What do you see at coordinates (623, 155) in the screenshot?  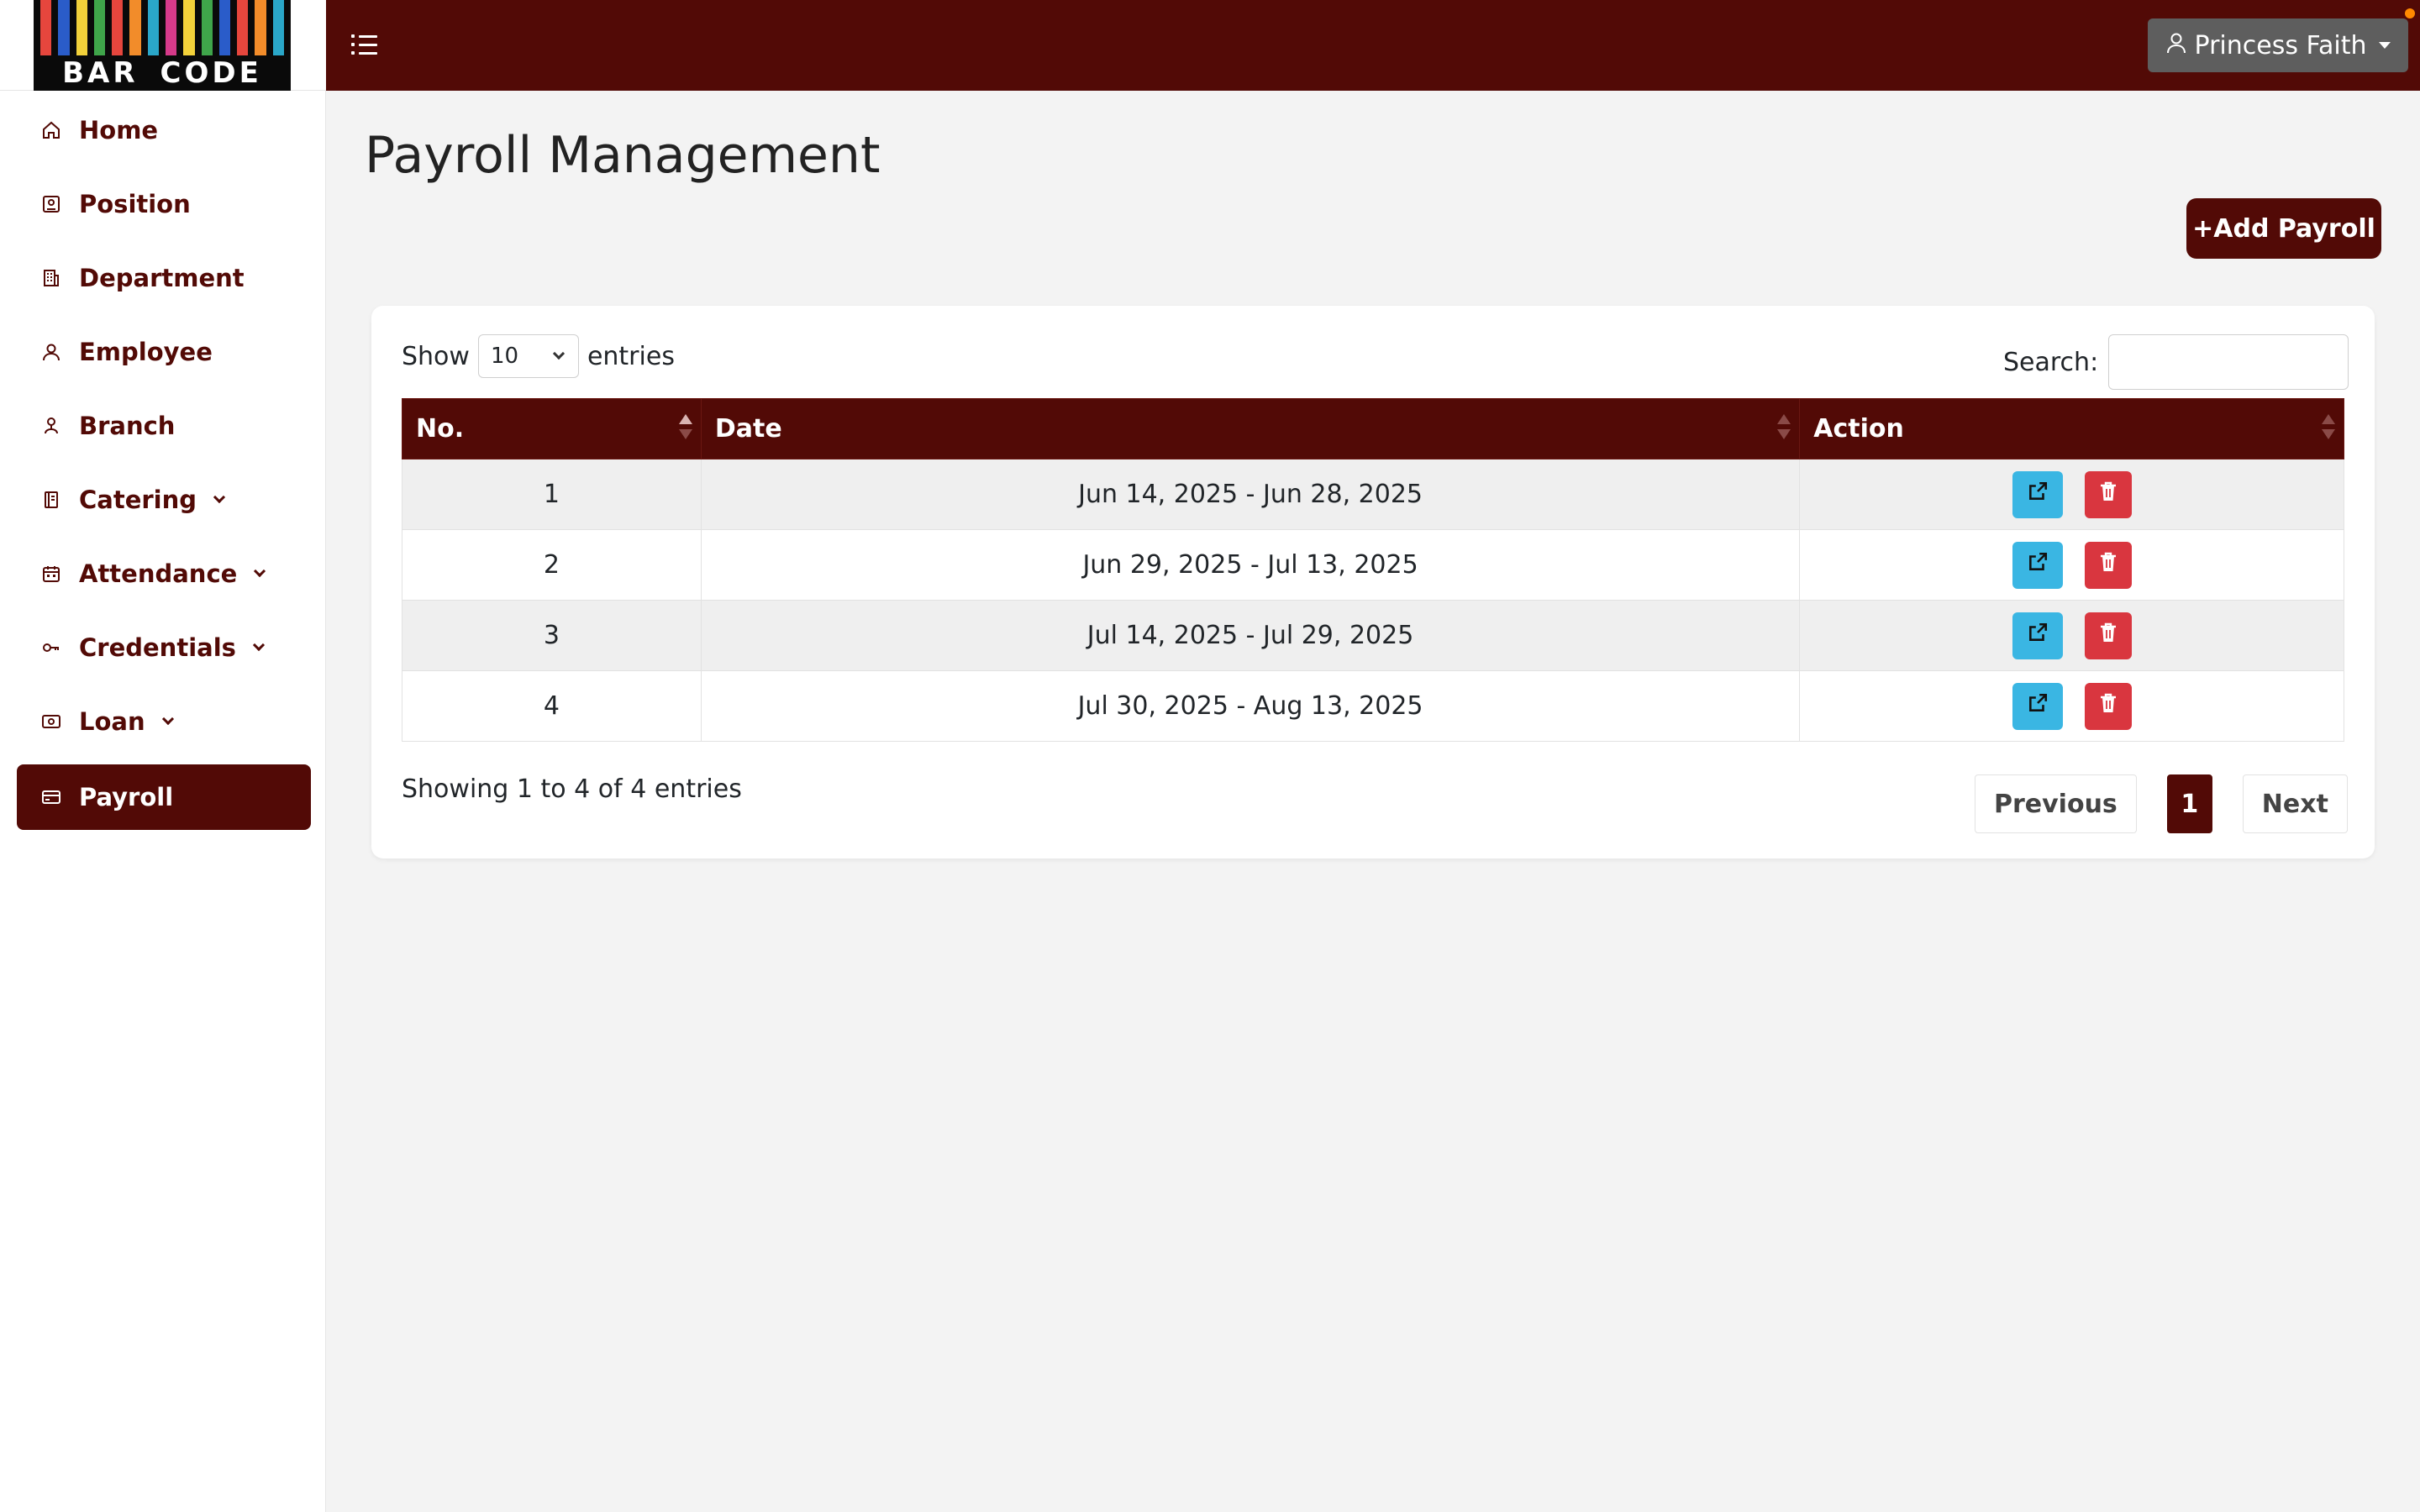 I see `page-title: Payroll Management` at bounding box center [623, 155].